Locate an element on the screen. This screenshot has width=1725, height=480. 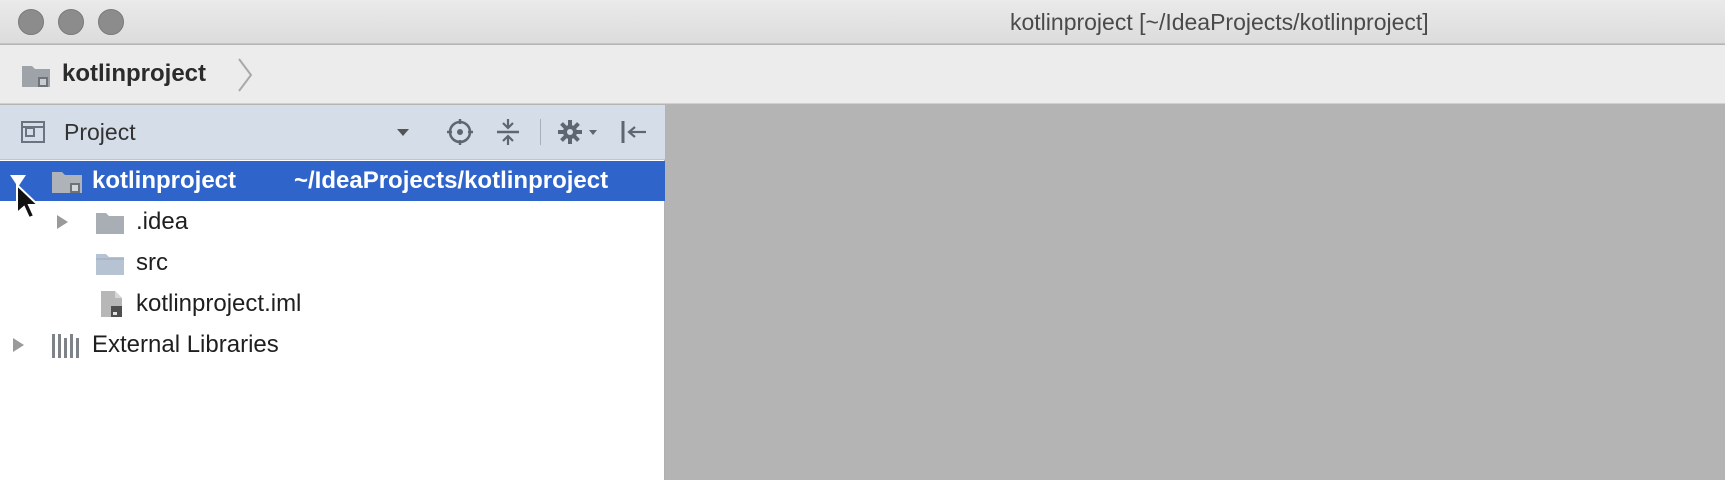
tree-item-label: kotlinproject.iml is located at coordinates (219, 303).